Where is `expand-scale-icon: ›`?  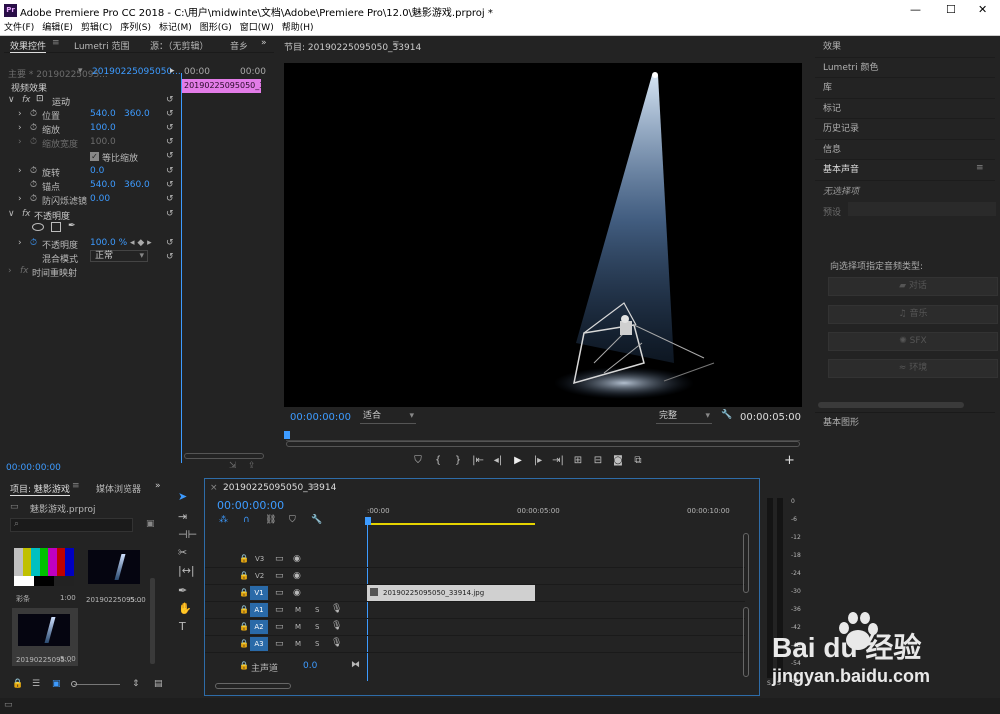
expand-scale-icon: › is located at coordinates (20, 128).